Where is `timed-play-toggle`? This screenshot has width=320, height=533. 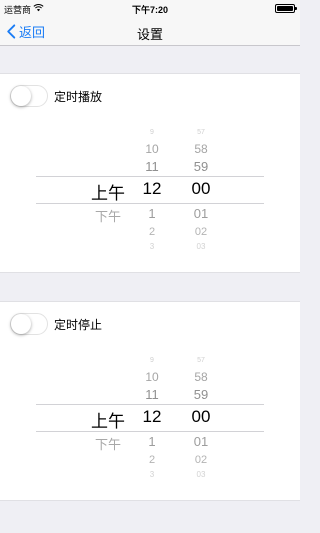 timed-play-toggle is located at coordinates (29, 96).